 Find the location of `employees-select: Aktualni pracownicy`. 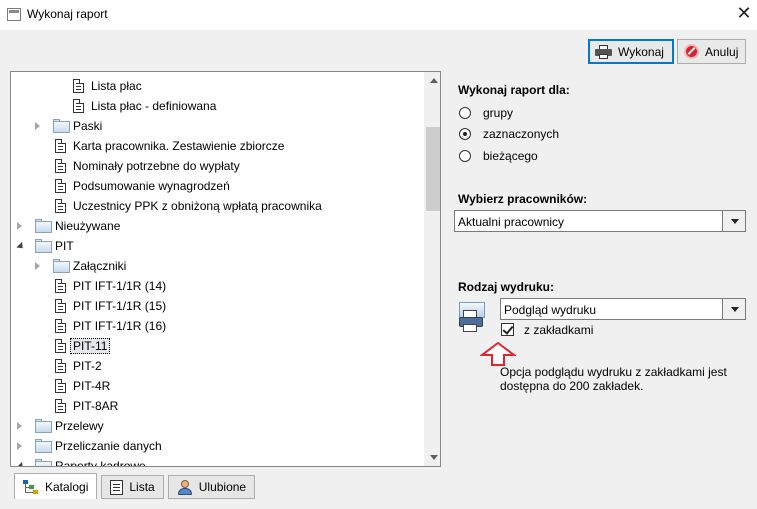

employees-select: Aktualni pracownicy is located at coordinates (600, 221).